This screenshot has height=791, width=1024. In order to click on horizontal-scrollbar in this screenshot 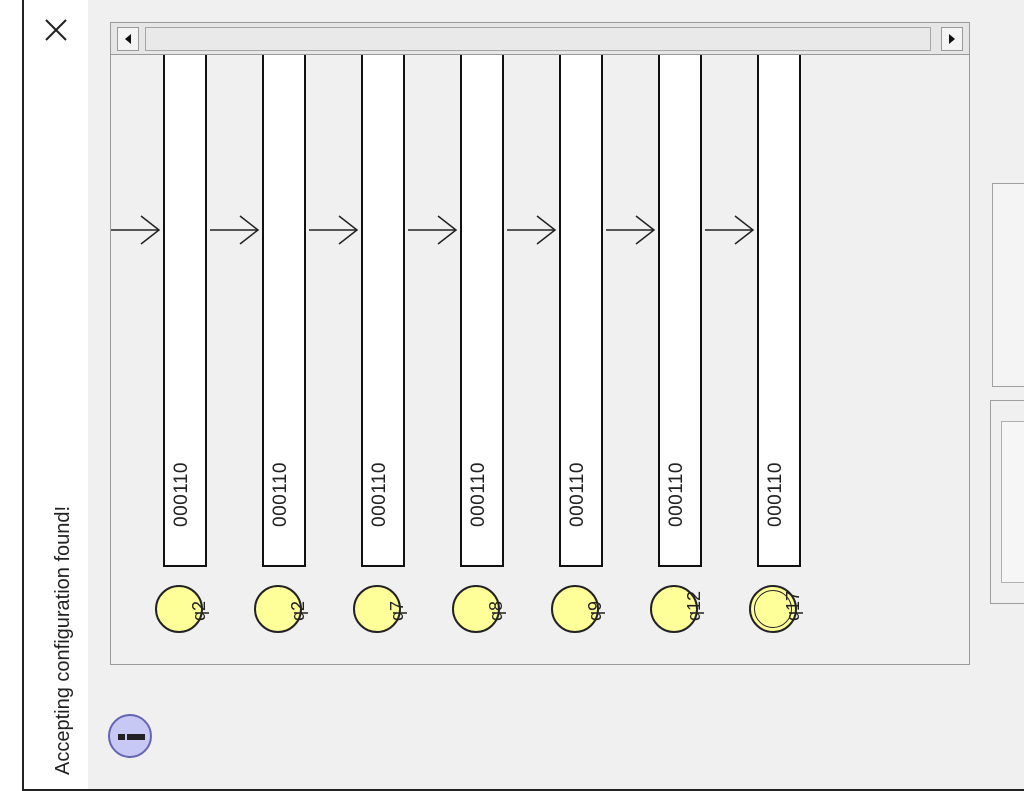, I will do `click(540, 38)`.